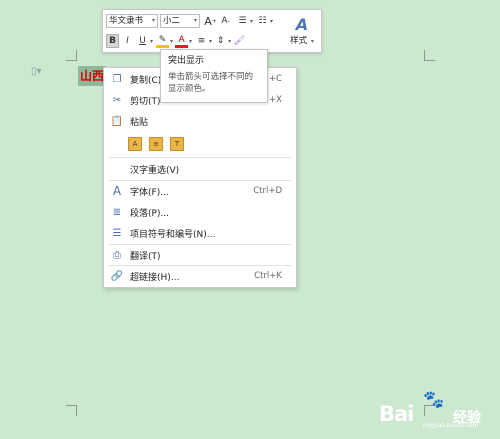 This screenshot has height=439, width=500. Describe the element at coordinates (200, 157) in the screenshot. I see `menu-divider` at that location.